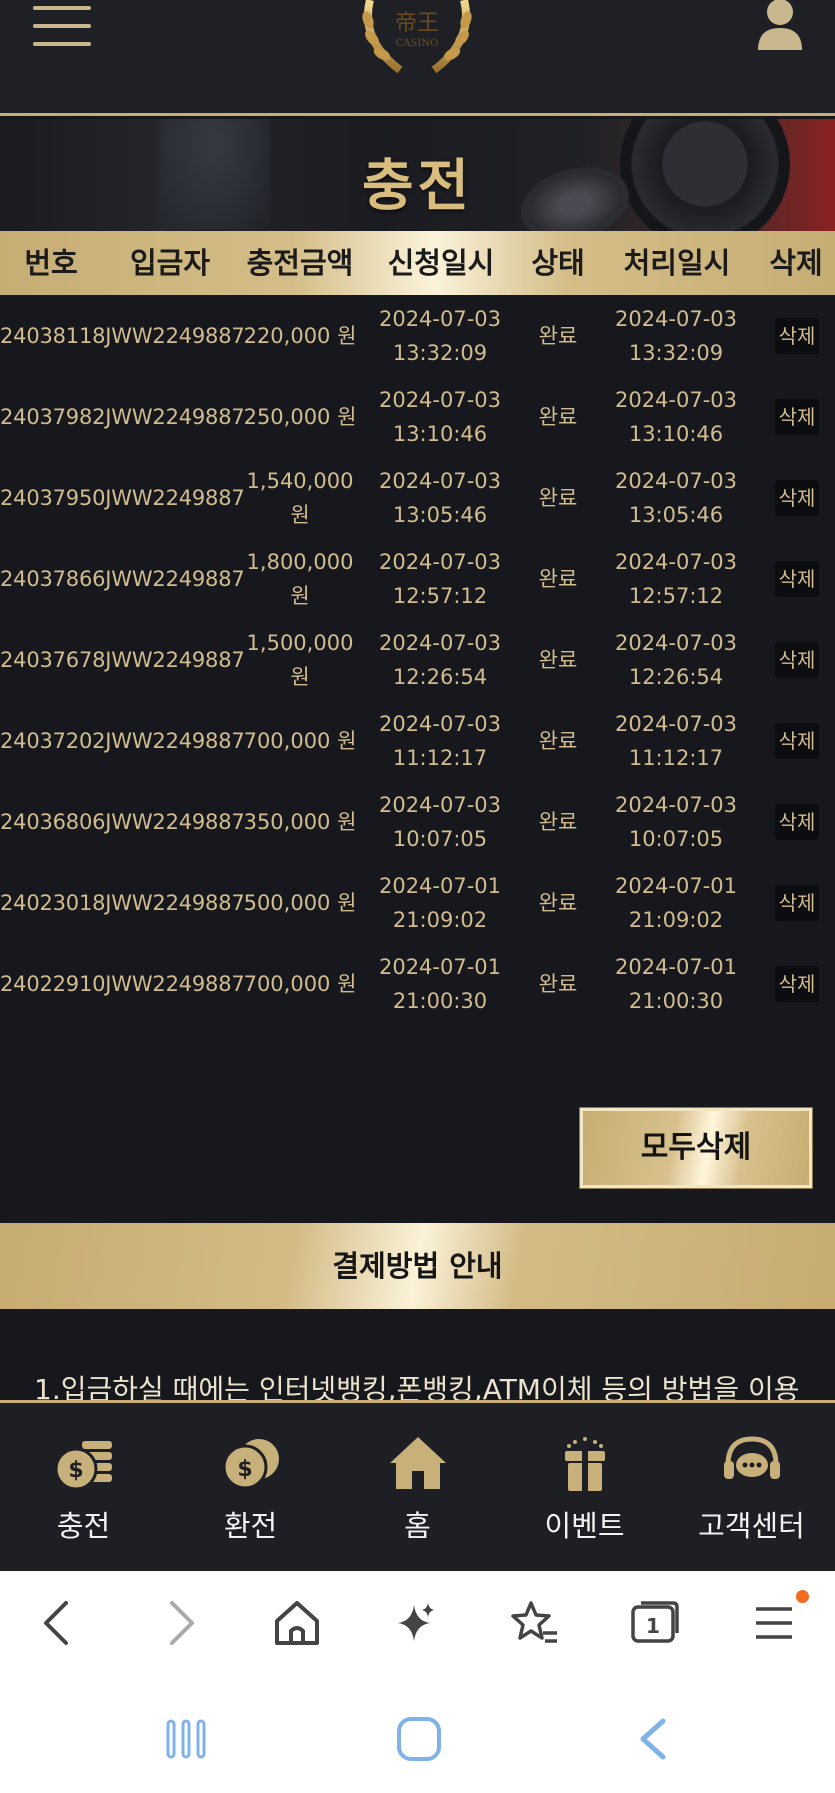 This screenshot has height=1793, width=835. What do you see at coordinates (417, 23) in the screenshot?
I see `svg-text: 帝王` at bounding box center [417, 23].